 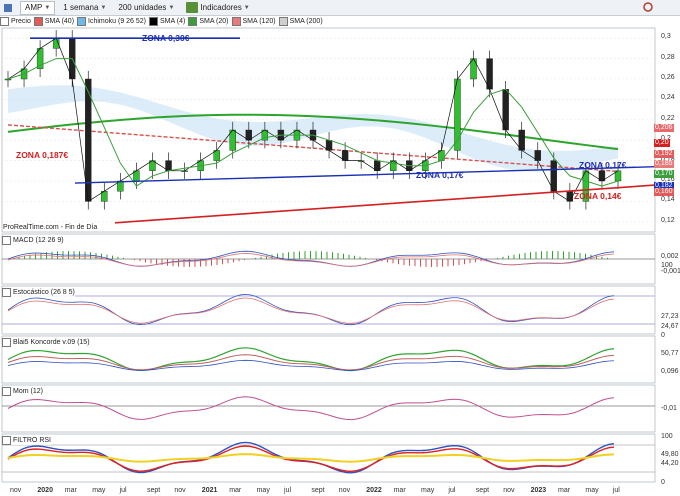 I want to click on x-tick-label: 2023, so click(x=538, y=490).